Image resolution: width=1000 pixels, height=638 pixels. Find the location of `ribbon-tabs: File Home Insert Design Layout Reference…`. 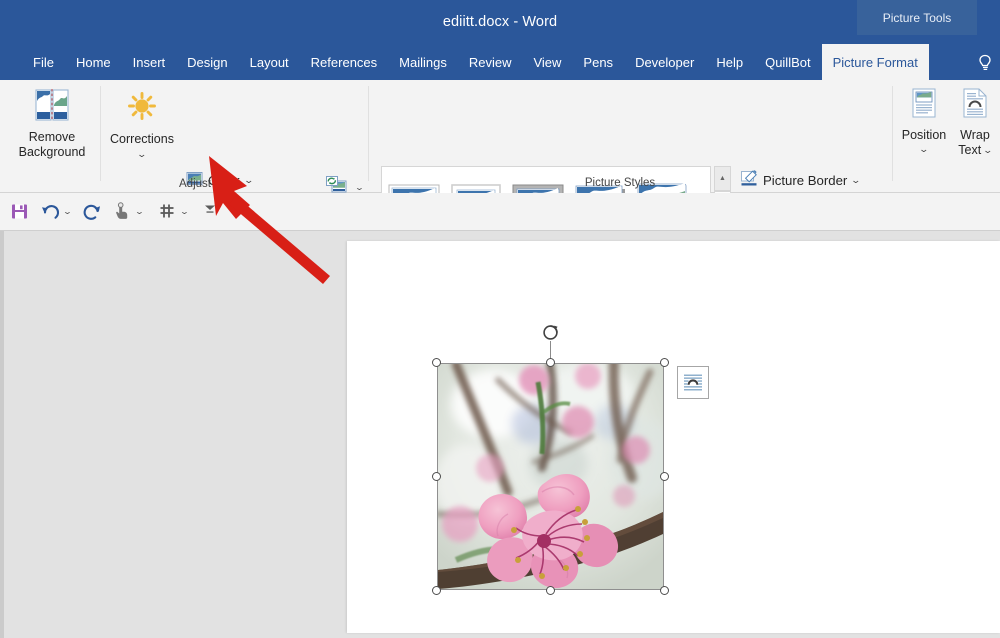

ribbon-tabs: File Home Insert Design Layout Reference… is located at coordinates (475, 62).